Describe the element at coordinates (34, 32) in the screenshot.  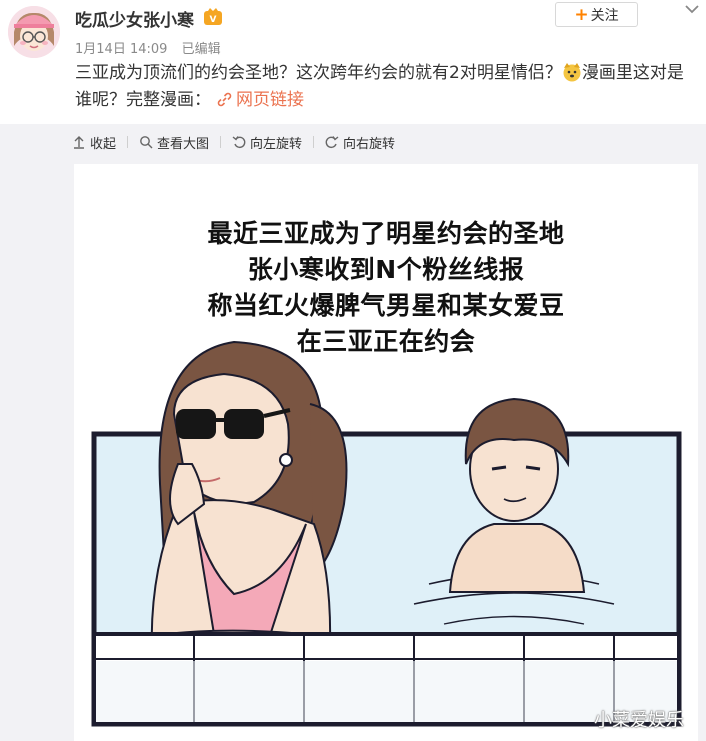
I see `avatar` at that location.